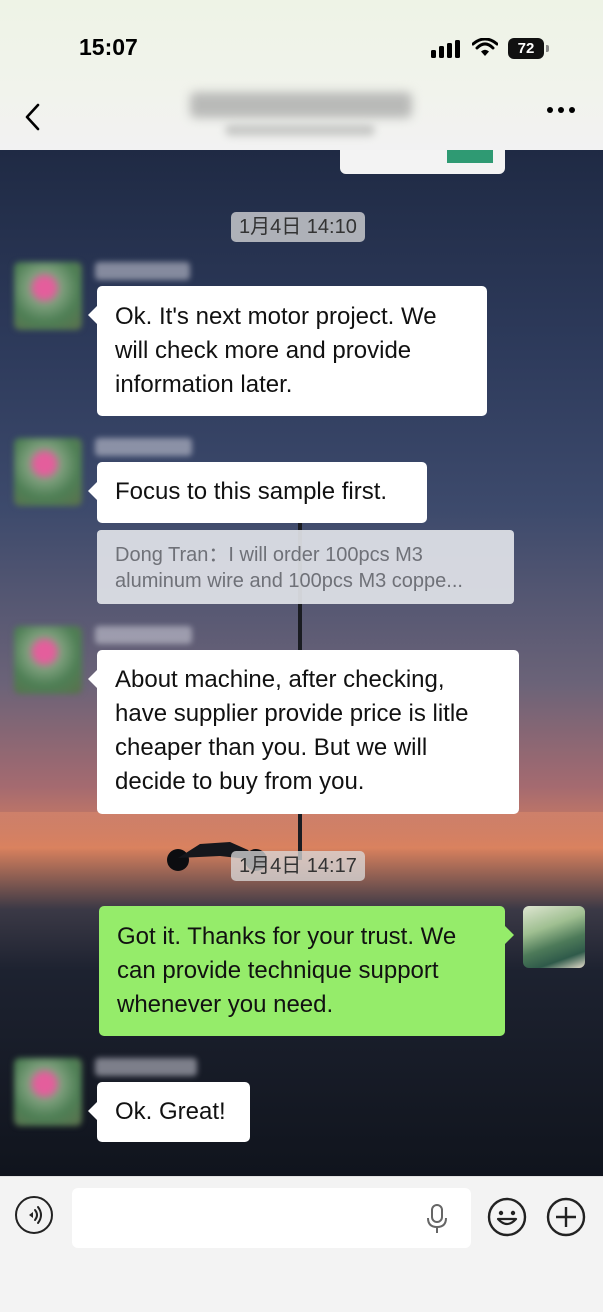 Image resolution: width=603 pixels, height=1312 pixels. What do you see at coordinates (298, 866) in the screenshot?
I see `timestamp: 1月4日 14:17` at bounding box center [298, 866].